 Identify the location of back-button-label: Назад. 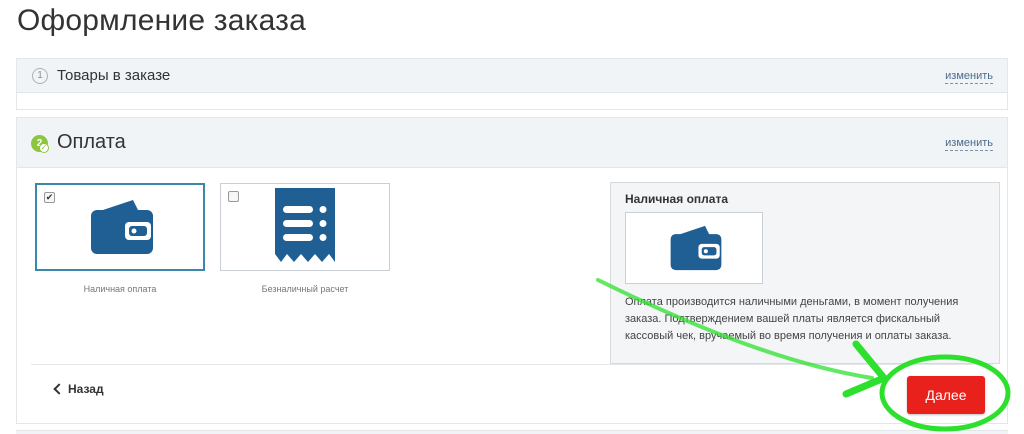
(86, 389).